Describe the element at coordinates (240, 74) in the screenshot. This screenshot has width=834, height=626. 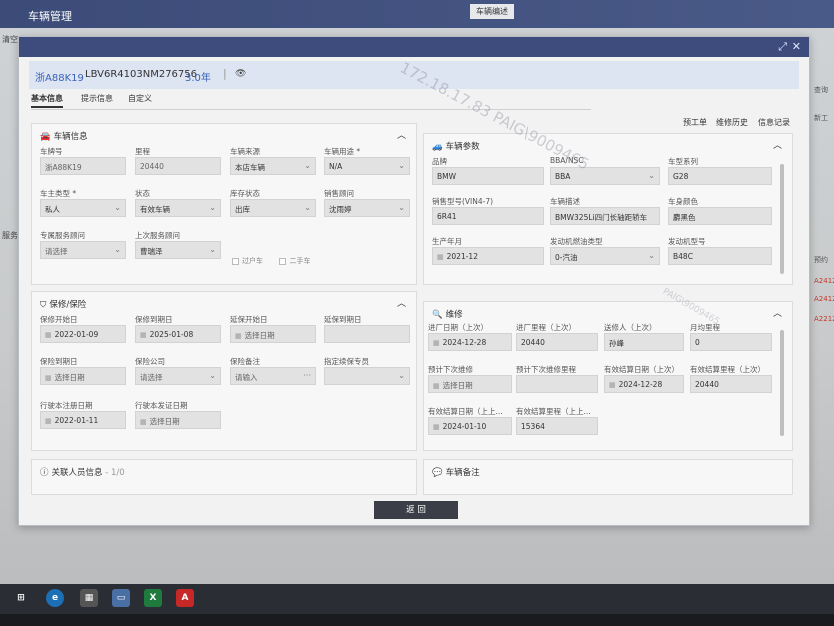
I see `eye-icon: 👁` at that location.